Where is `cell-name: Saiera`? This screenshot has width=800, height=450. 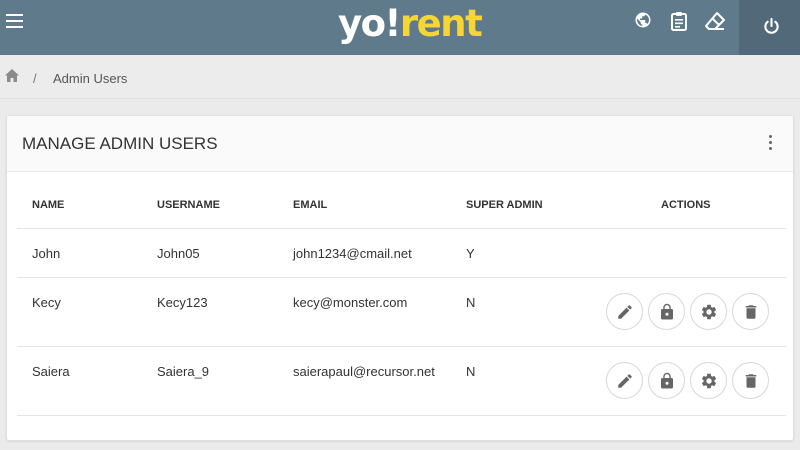 cell-name: Saiera is located at coordinates (51, 371).